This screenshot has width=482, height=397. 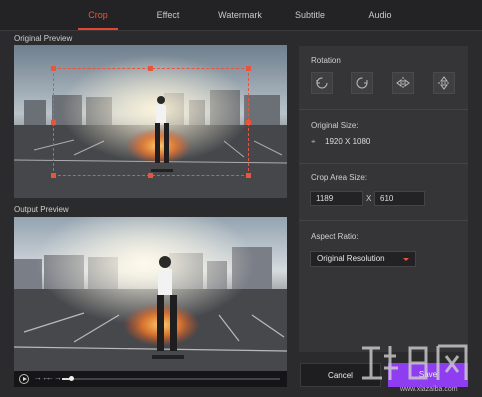 What do you see at coordinates (248, 175) in the screenshot?
I see `crop-handle-bottom-right` at bounding box center [248, 175].